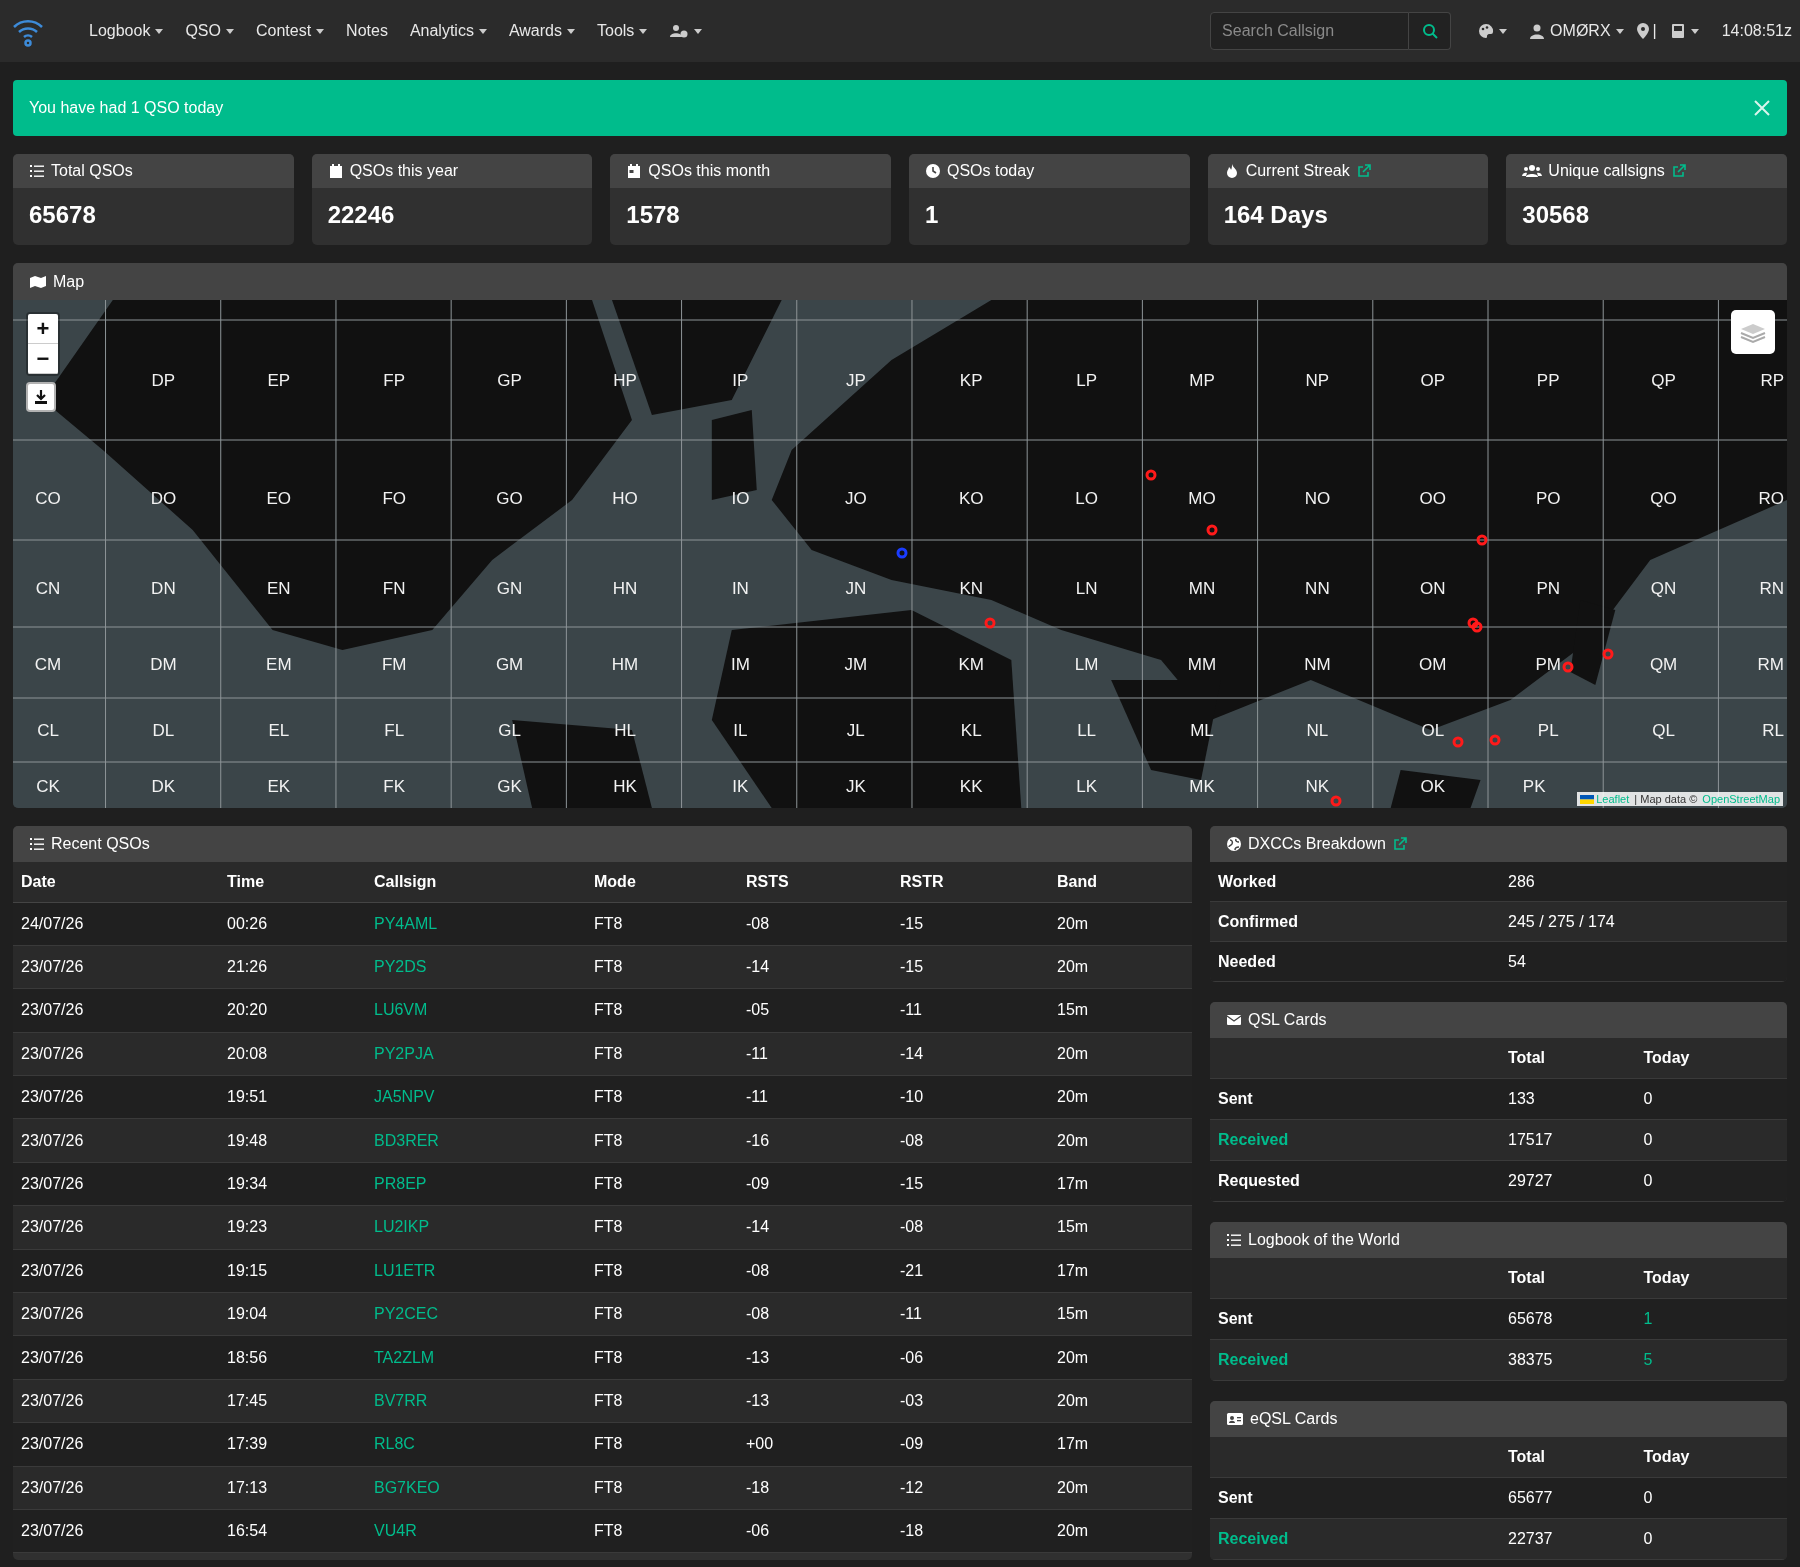 This screenshot has width=1800, height=1567. I want to click on palette-icon, so click(1486, 31).